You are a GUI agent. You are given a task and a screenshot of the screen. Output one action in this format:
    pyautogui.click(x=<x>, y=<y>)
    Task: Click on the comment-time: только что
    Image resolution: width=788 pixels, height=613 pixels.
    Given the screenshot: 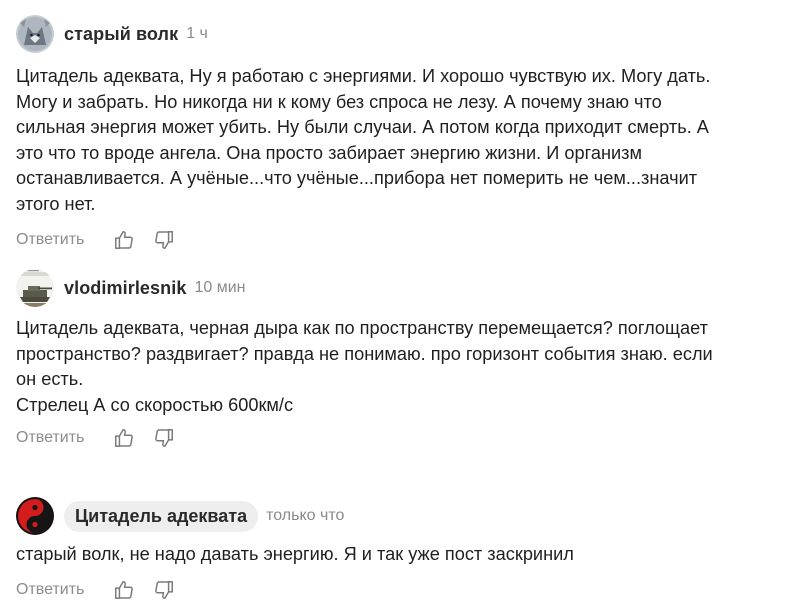 What is the action you would take?
    pyautogui.click(x=305, y=515)
    